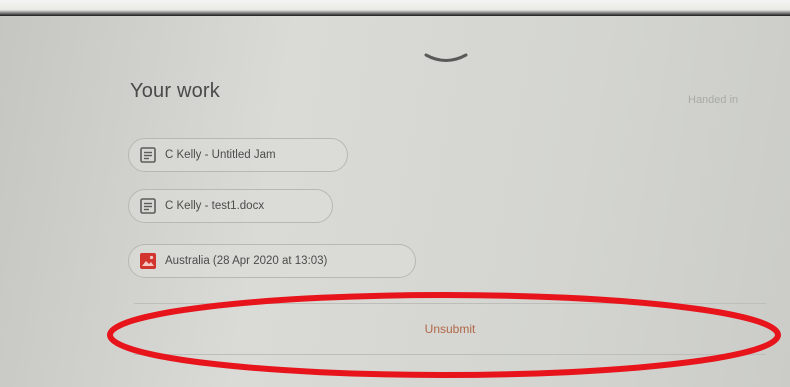 The height and width of the screenshot is (387, 790). Describe the element at coordinates (215, 206) in the screenshot. I see `attachment-label: C Kelly - test1.docx` at that location.